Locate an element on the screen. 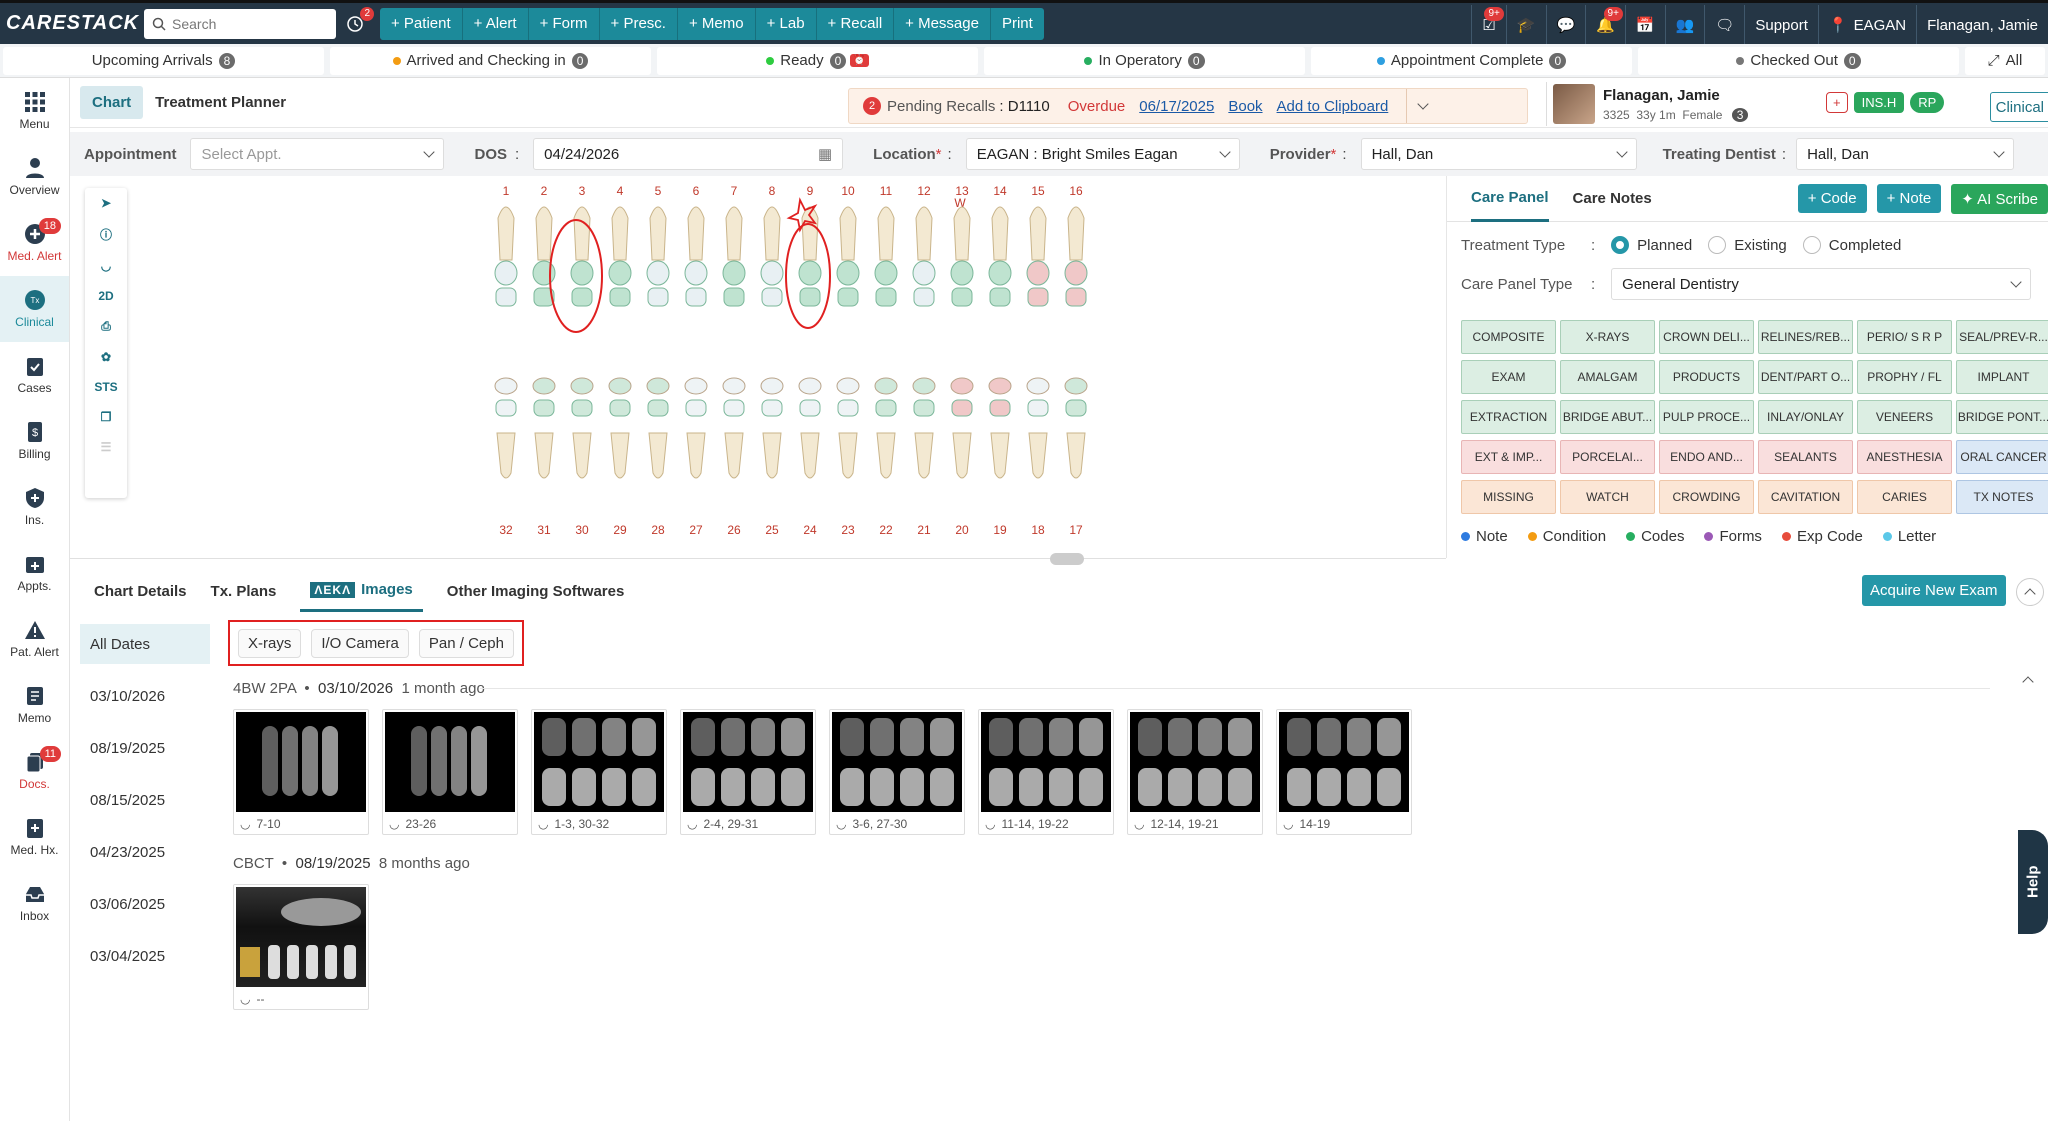 The width and height of the screenshot is (2048, 1121). user-menu: Flanagan, Jamie is located at coordinates (1982, 25).